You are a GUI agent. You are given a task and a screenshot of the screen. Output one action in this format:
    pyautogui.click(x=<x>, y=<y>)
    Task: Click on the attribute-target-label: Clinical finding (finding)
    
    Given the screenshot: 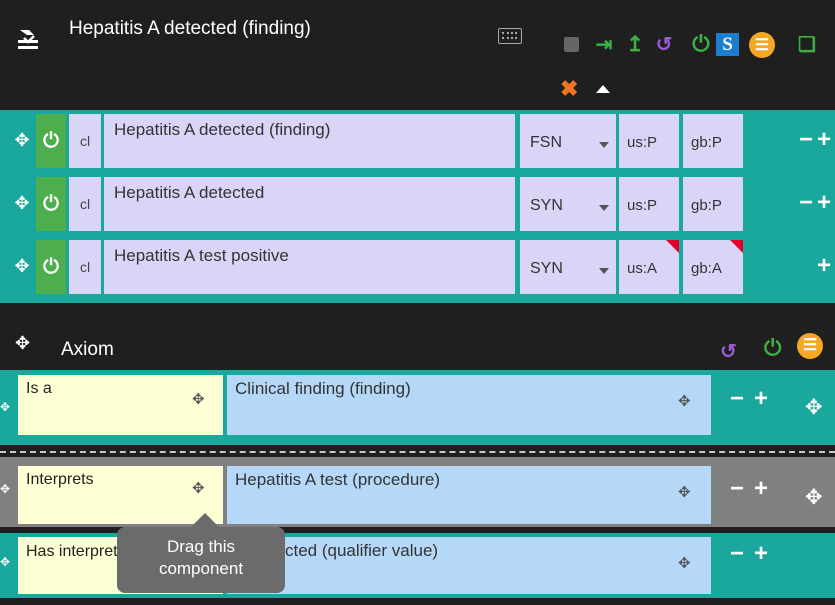 What is the action you would take?
    pyautogui.click(x=323, y=388)
    